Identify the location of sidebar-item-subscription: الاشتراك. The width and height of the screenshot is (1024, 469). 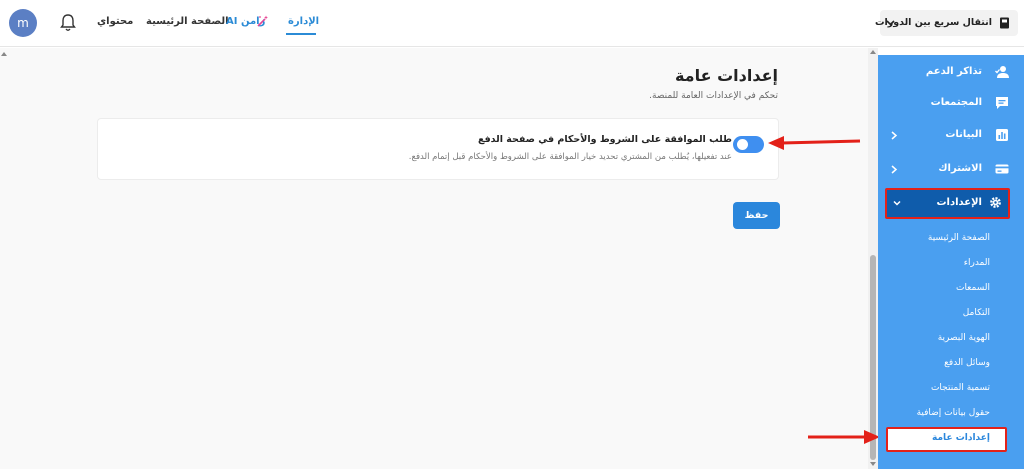
(951, 170).